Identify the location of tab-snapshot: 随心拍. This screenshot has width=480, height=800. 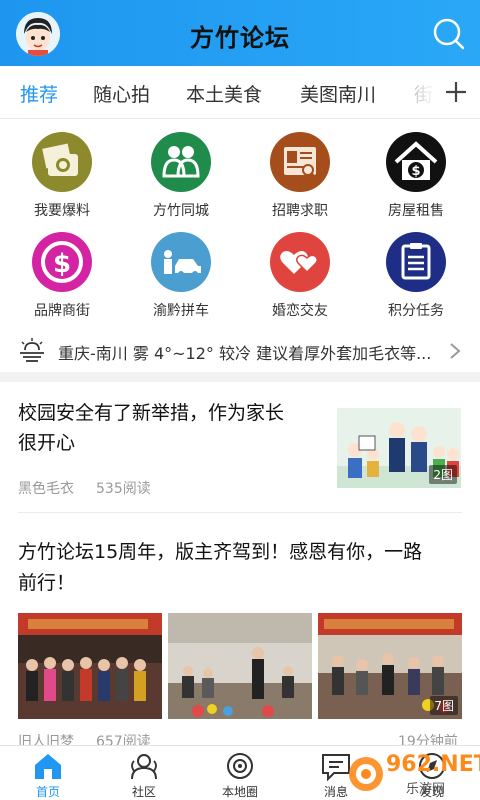
(121, 93).